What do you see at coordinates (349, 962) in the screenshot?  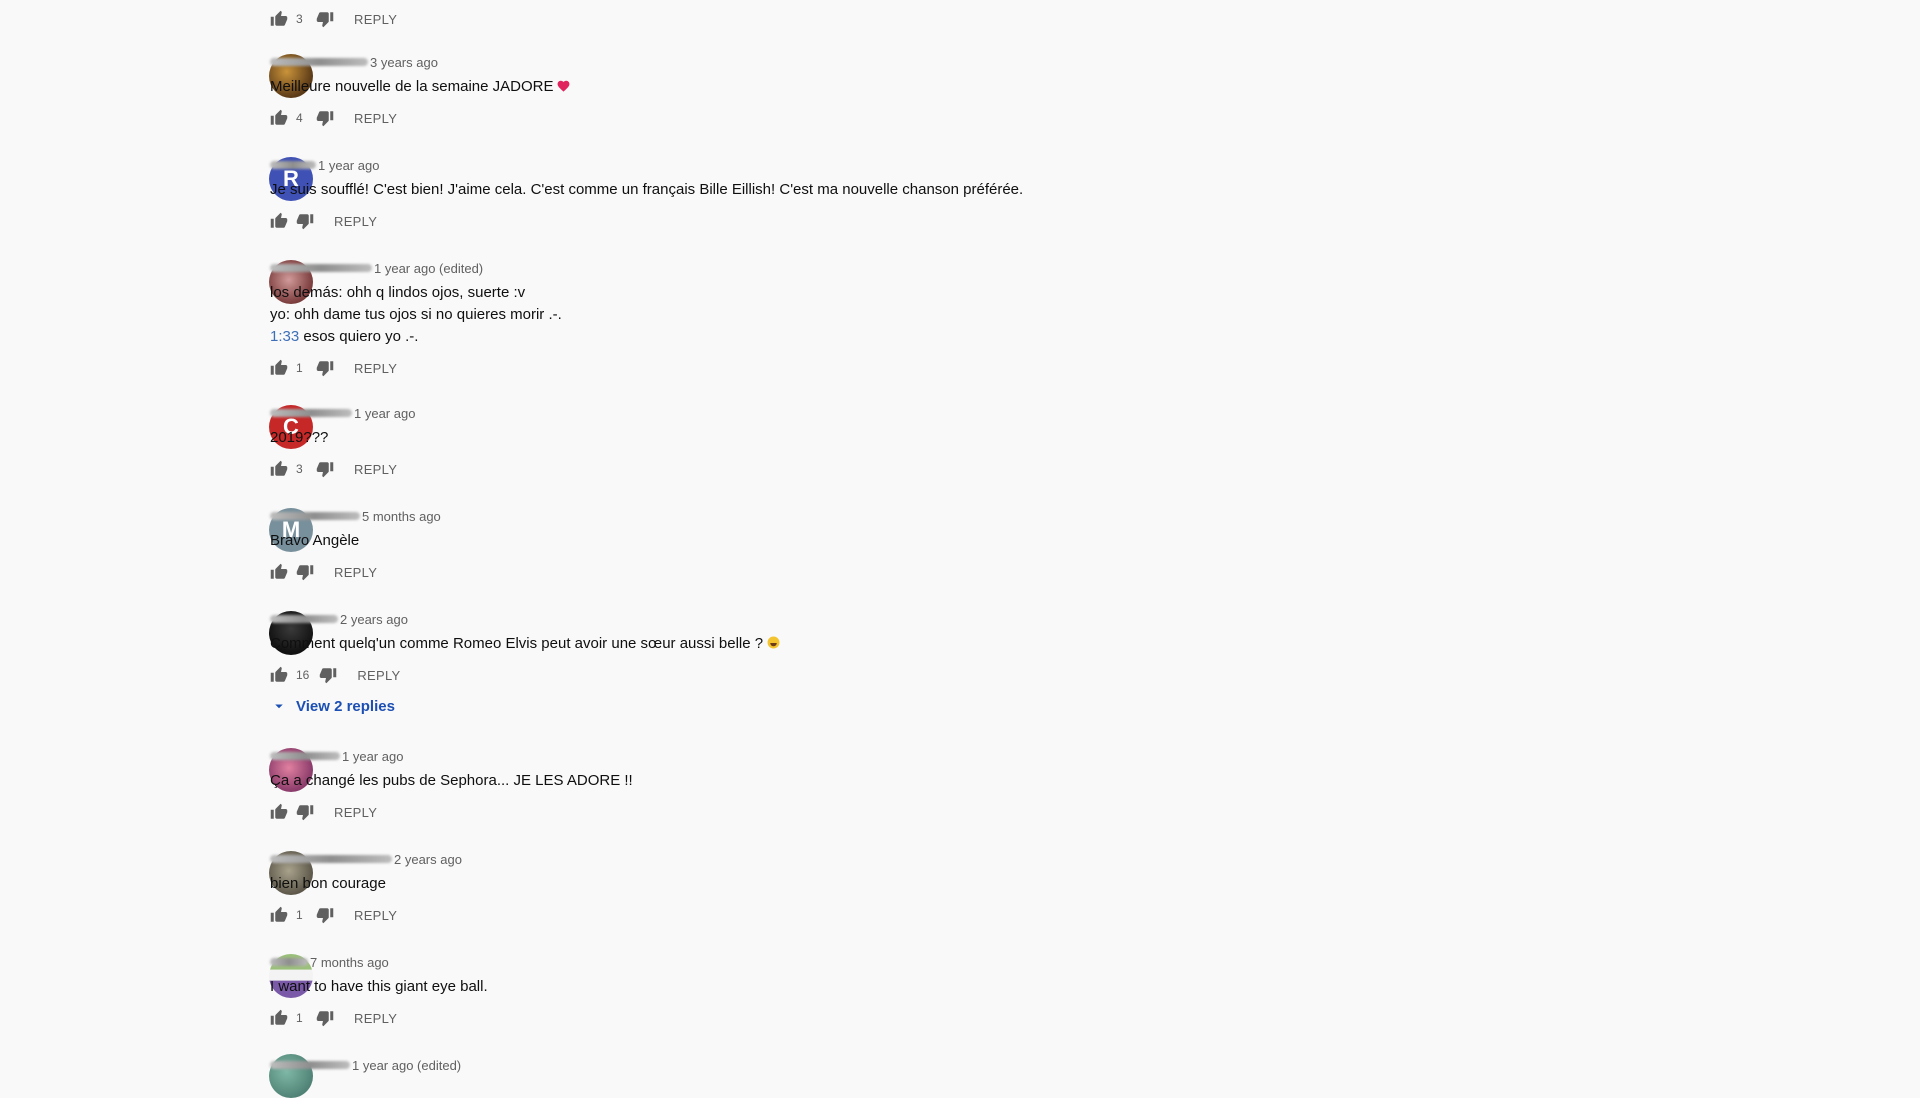 I see `comment-time: 7 months ago` at bounding box center [349, 962].